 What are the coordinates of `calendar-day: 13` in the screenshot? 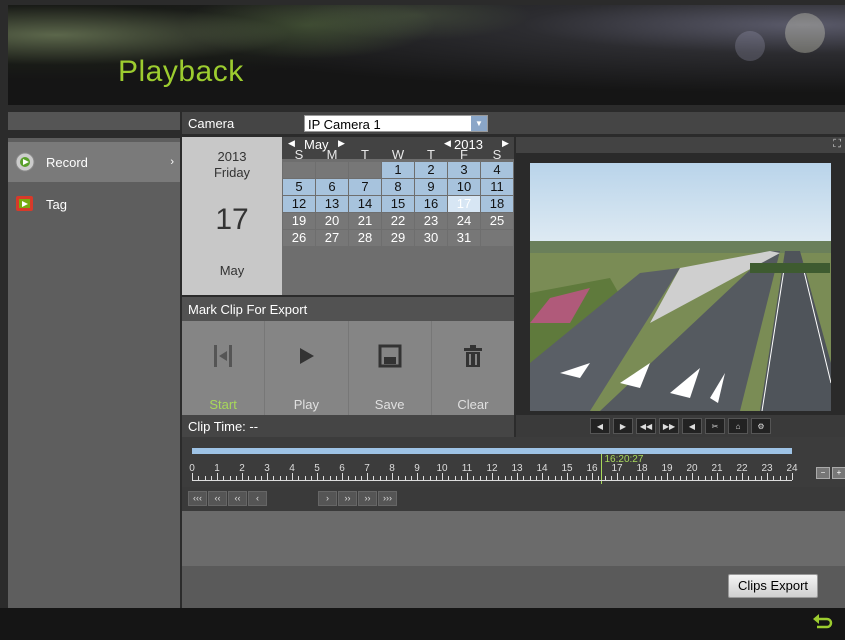 It's located at (332, 204).